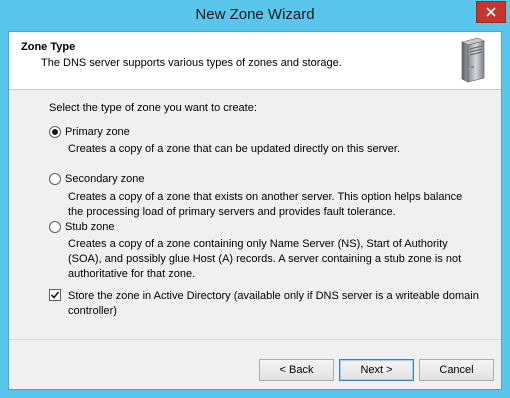 This screenshot has height=398, width=510. What do you see at coordinates (255, 339) in the screenshot?
I see `footer-divider` at bounding box center [255, 339].